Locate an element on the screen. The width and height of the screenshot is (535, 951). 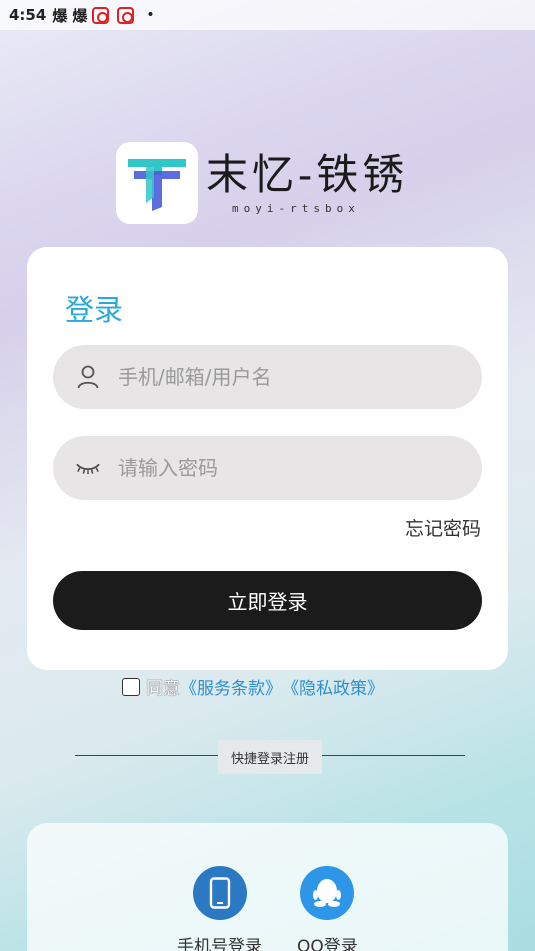
phone-icon is located at coordinates (219, 893).